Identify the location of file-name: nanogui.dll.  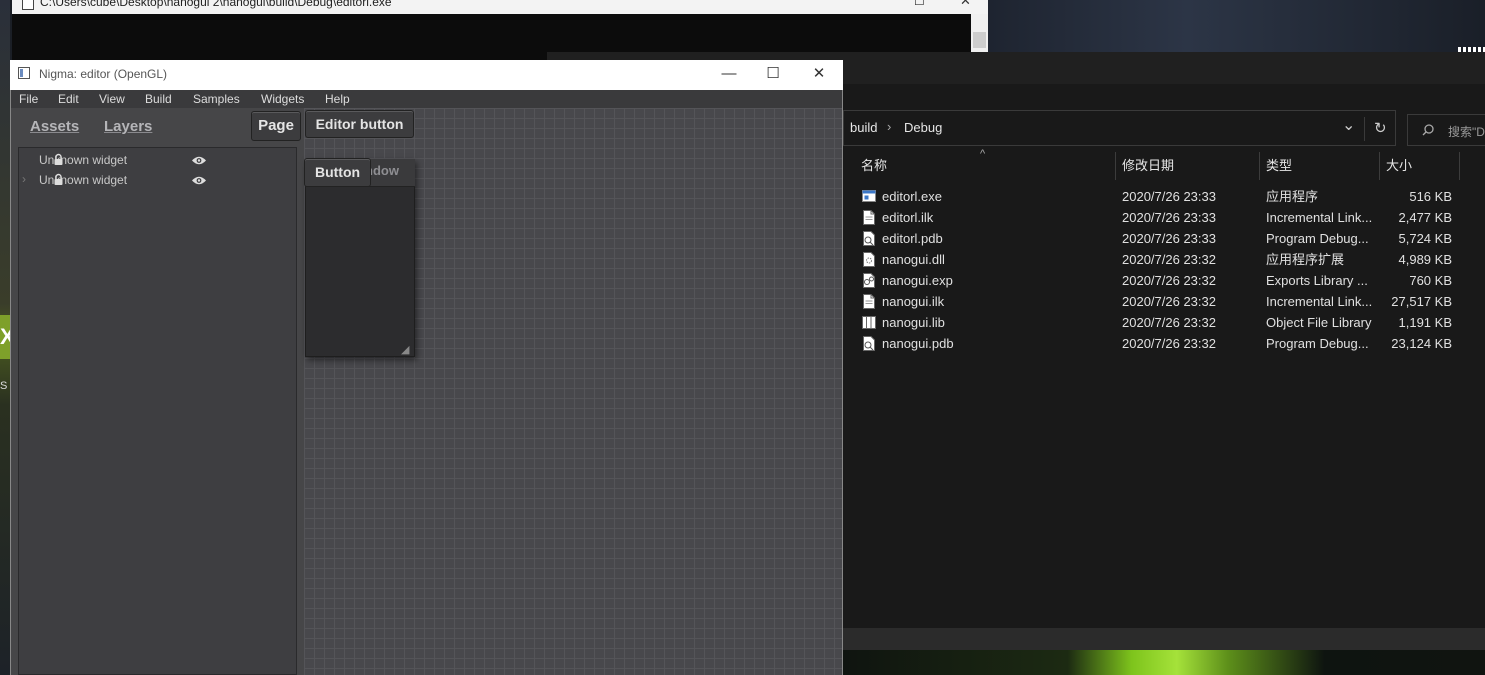
(913, 259).